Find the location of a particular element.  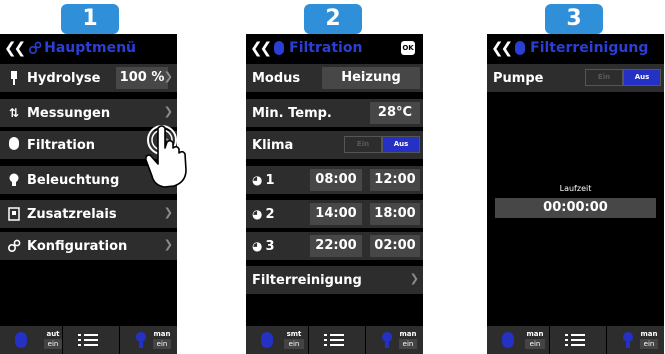

timer-start: 08:00 is located at coordinates (336, 180).